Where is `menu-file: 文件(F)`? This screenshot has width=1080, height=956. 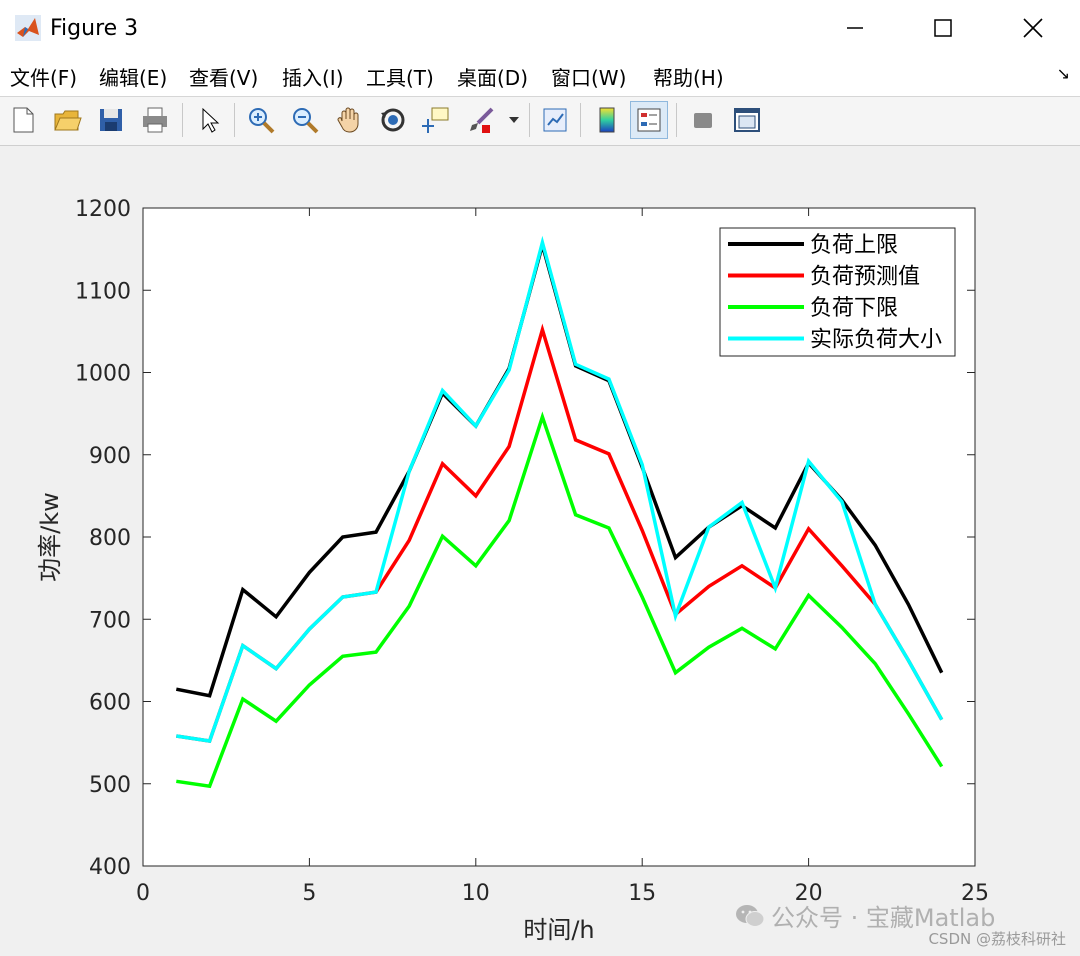
menu-file: 文件(F) is located at coordinates (43, 76).